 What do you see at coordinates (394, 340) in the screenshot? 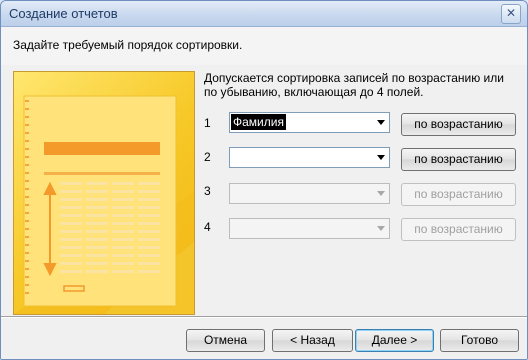
I see `next-button: Далее >` at bounding box center [394, 340].